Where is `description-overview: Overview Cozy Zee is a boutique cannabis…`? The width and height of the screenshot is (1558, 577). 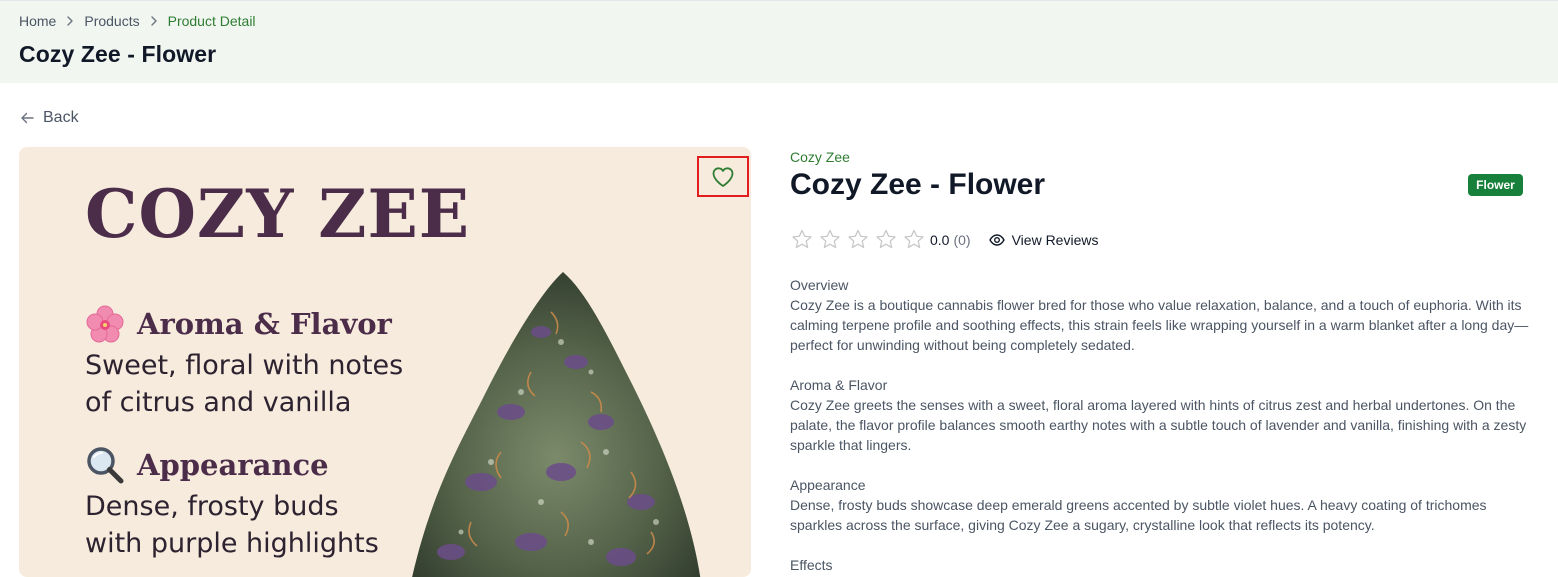 description-overview: Overview Cozy Zee is a boutique cannabis… is located at coordinates (1160, 315).